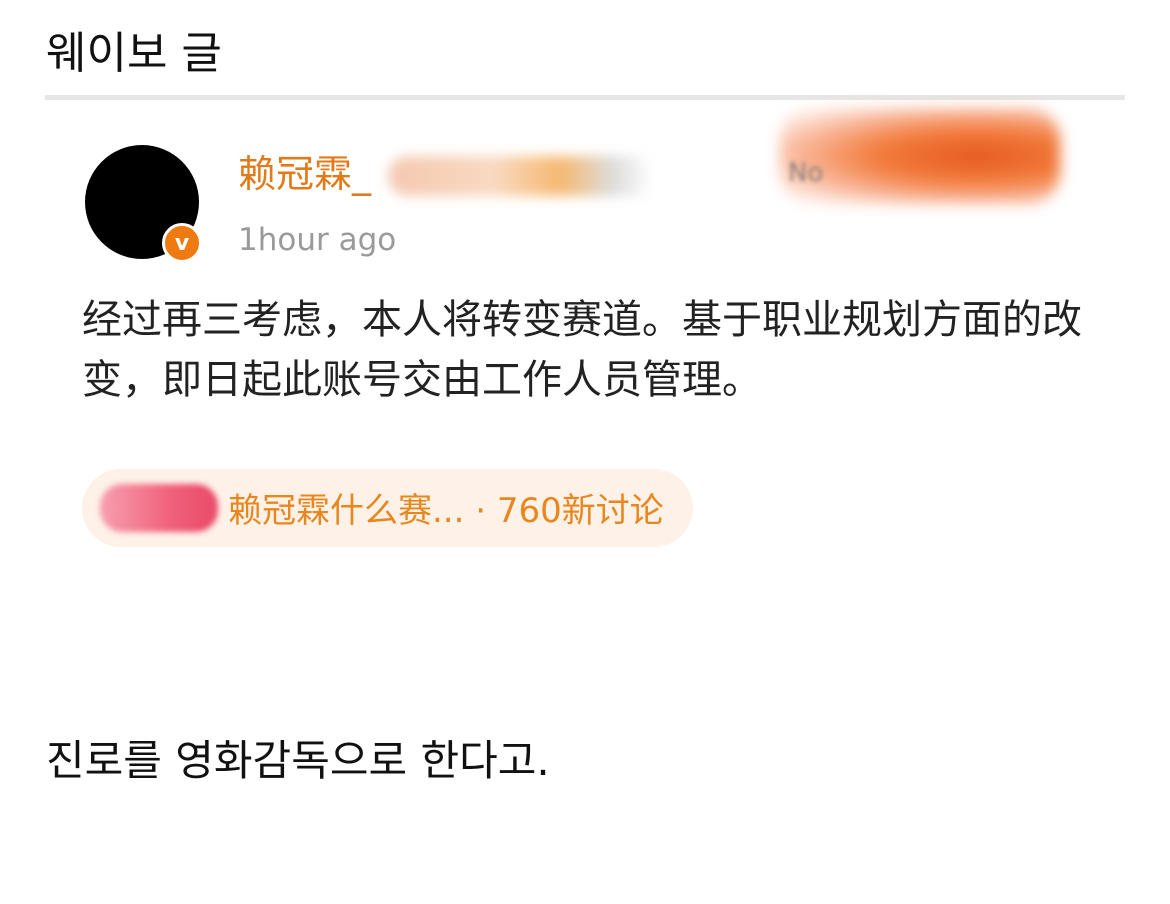  Describe the element at coordinates (446, 511) in the screenshot. I see `topic-label: 赖冠霖什么赛... · 760新讨论` at that location.